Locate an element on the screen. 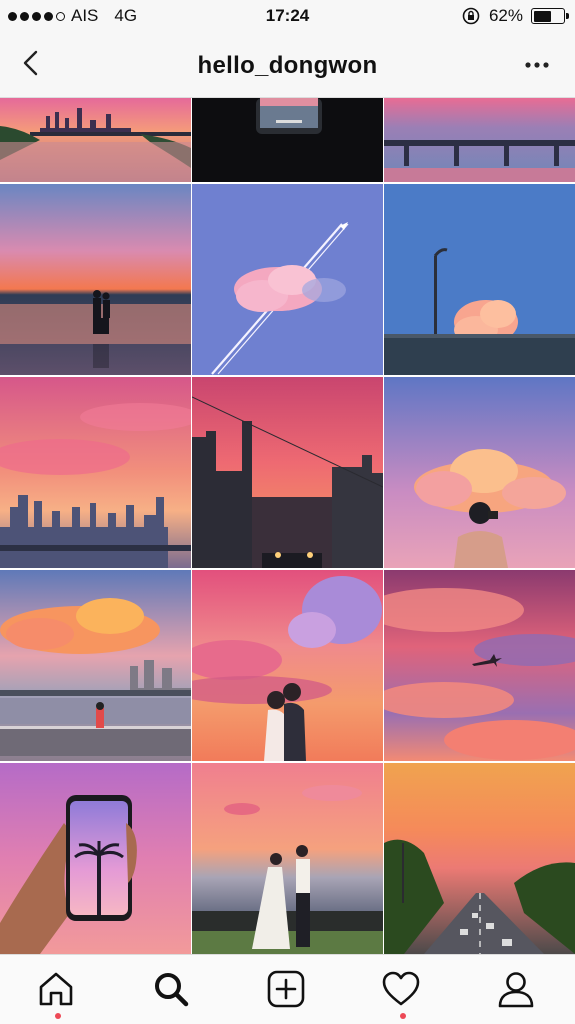 This screenshot has height=1024, width=575. grid-photo-bridge-pink-sky is located at coordinates (479, 140).